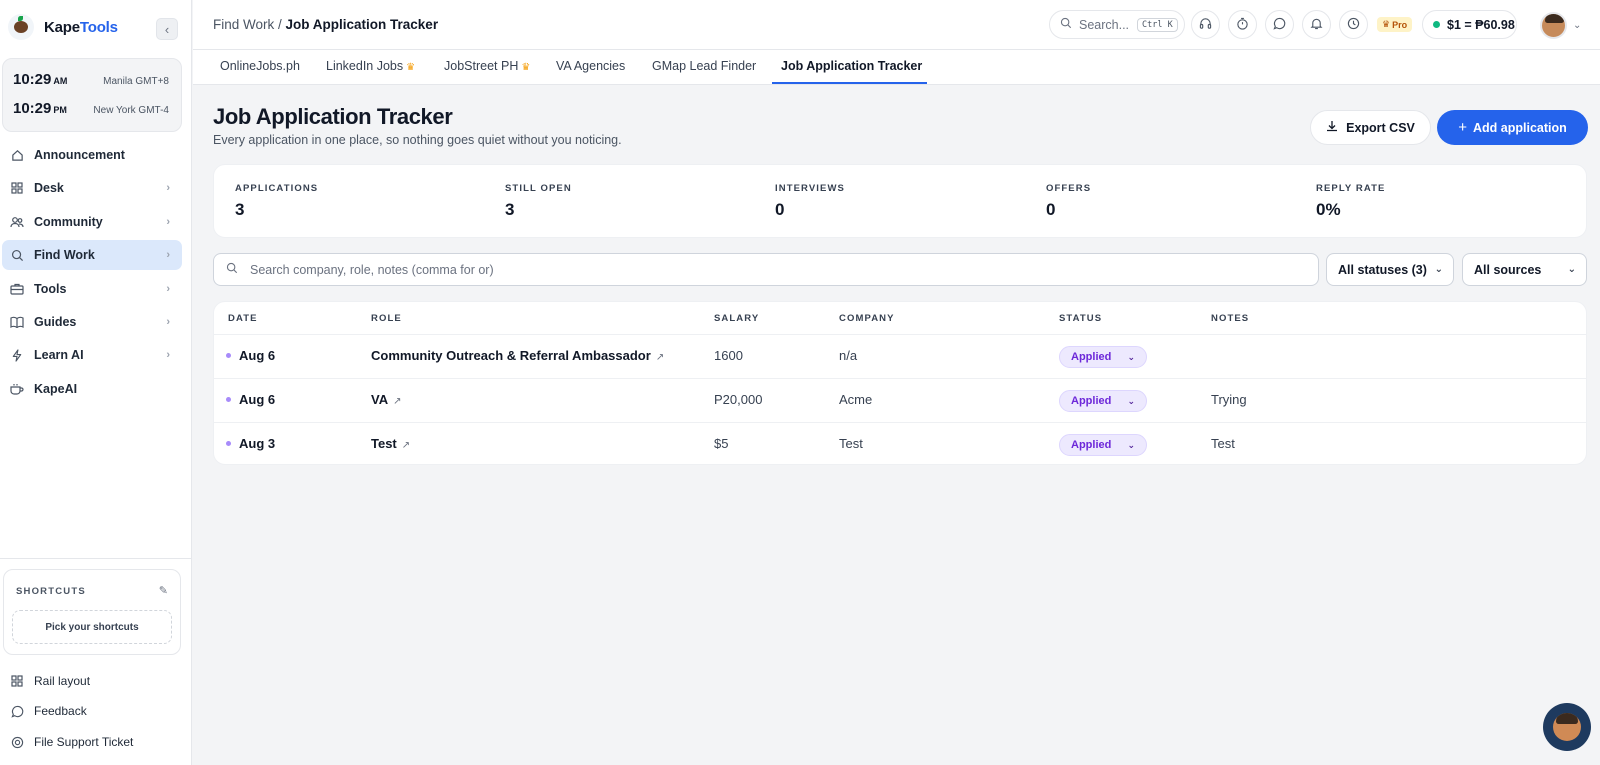 Image resolution: width=1600 pixels, height=765 pixels. I want to click on sidebar-item-announcement: Announcement, so click(92, 155).